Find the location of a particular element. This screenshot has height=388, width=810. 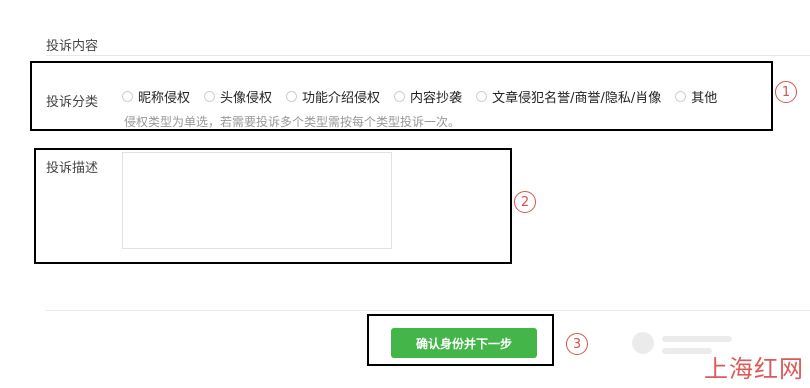

watermark-text: 上海红网 is located at coordinates (754, 369).